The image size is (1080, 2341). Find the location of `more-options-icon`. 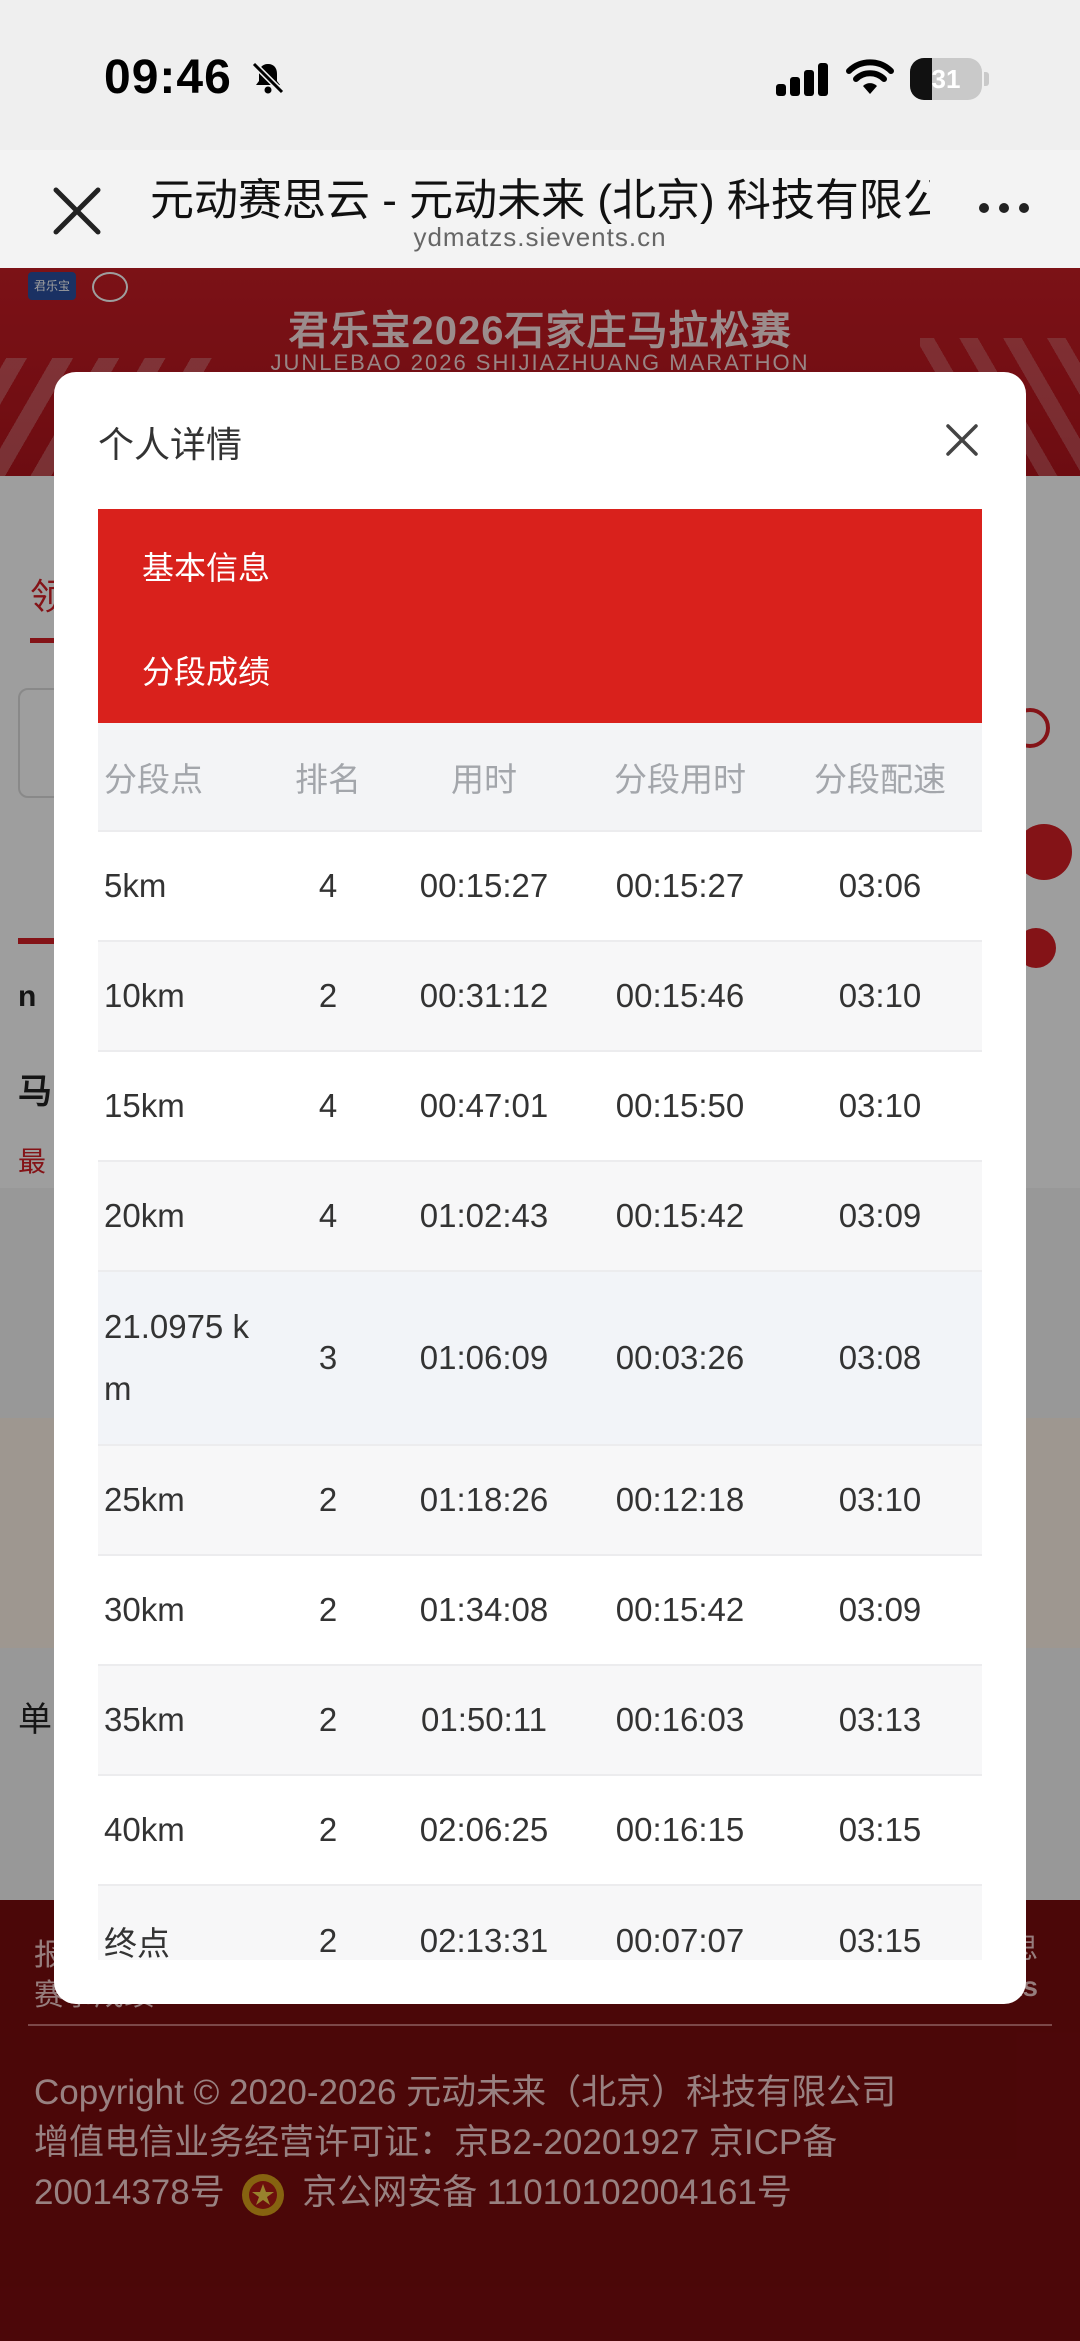

more-options-icon is located at coordinates (1004, 208).